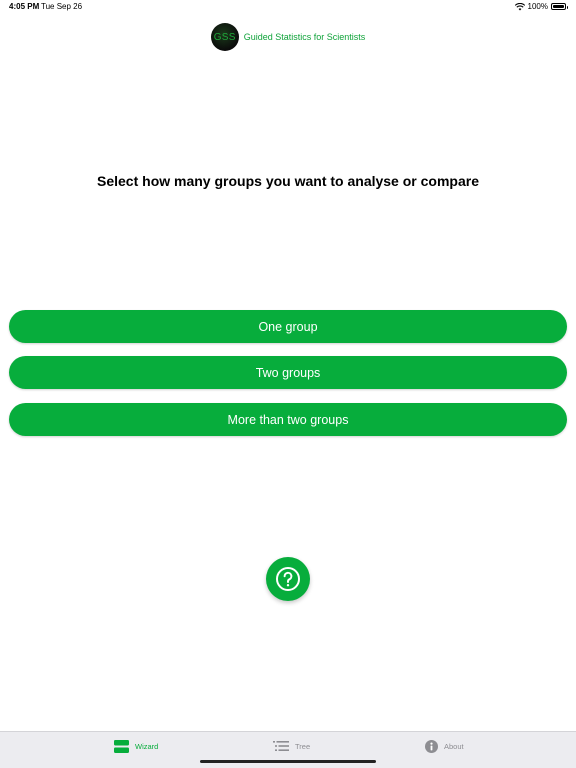  I want to click on app-logo: GSS, so click(224, 37).